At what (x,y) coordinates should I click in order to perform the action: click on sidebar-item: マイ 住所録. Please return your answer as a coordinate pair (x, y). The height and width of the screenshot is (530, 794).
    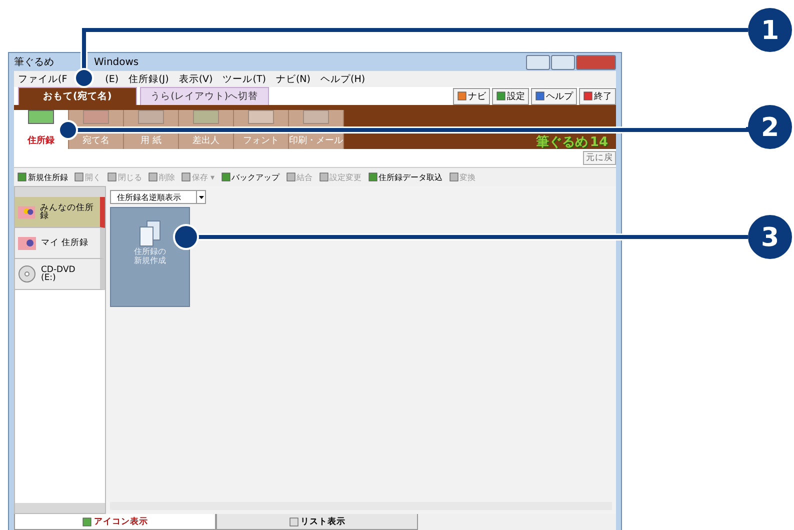
    Looking at the image, I should click on (60, 243).